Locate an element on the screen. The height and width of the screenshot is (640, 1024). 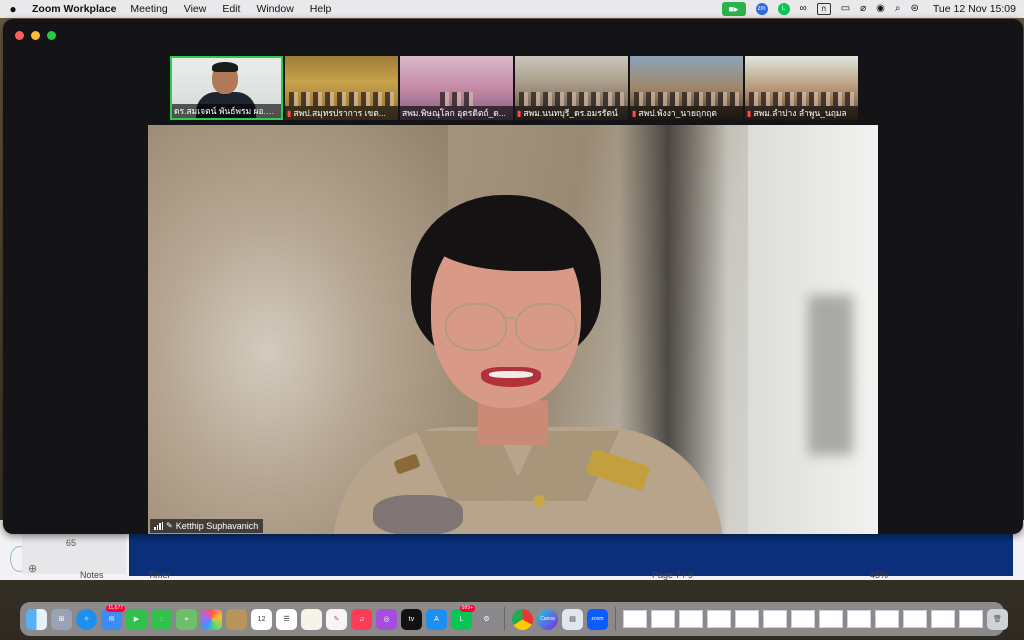
notes-button: Notes is located at coordinates (92, 575).